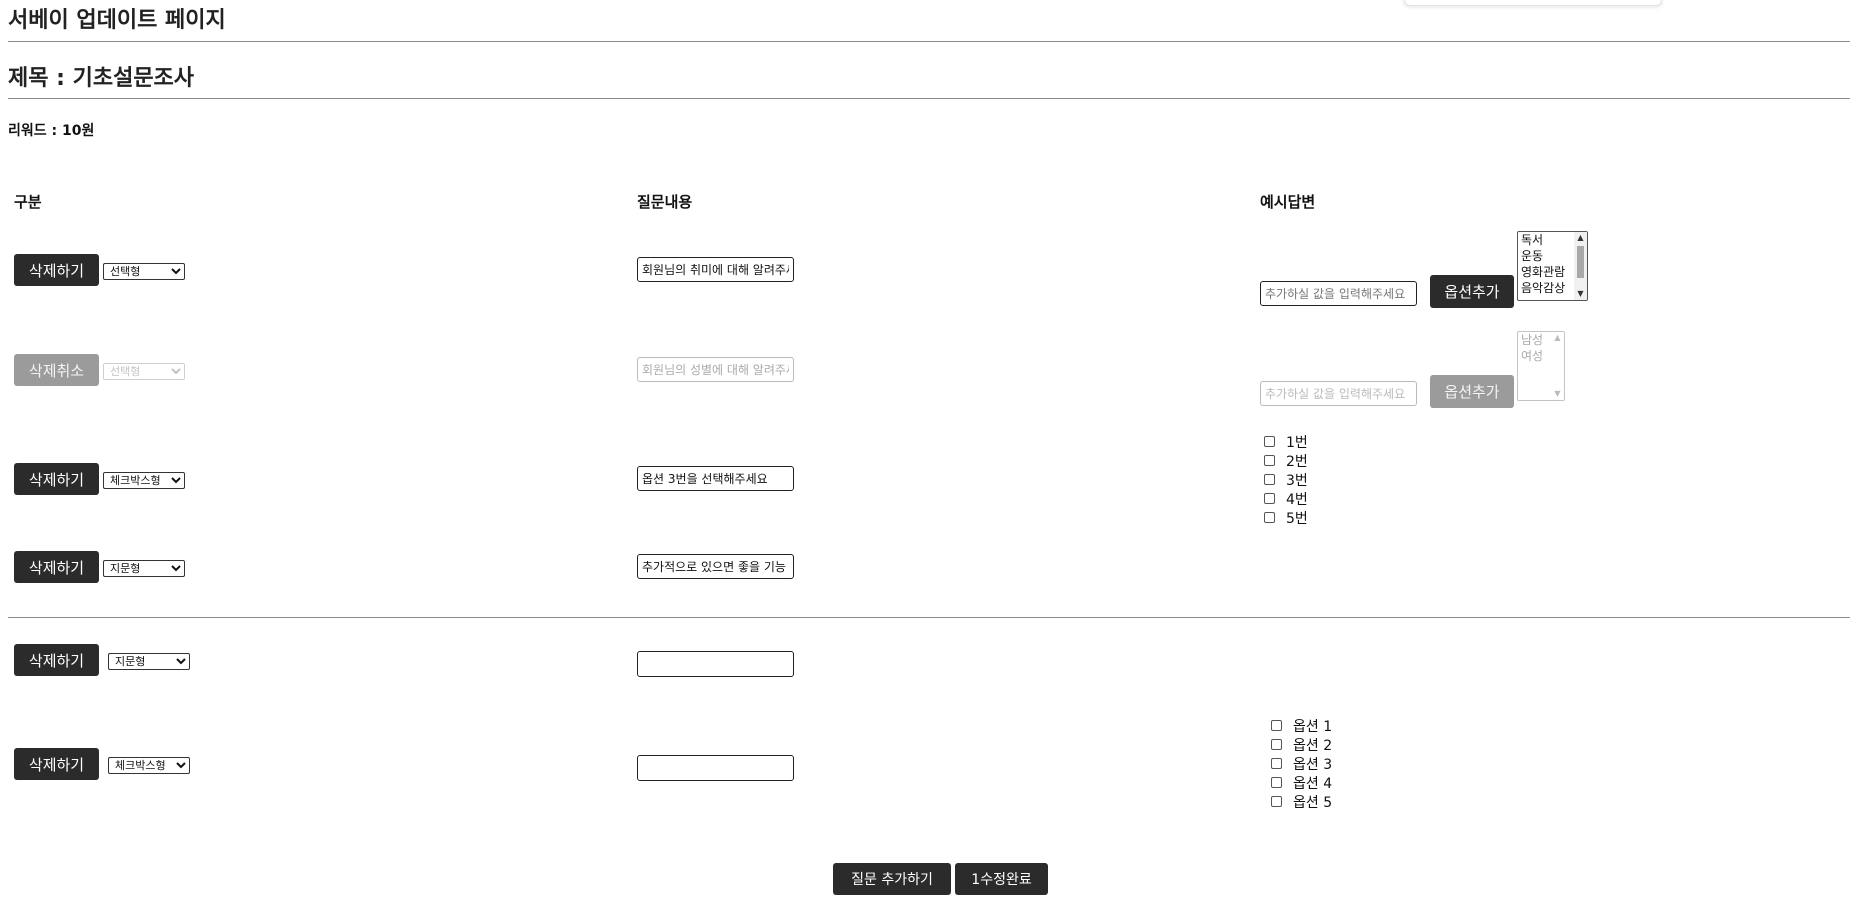  What do you see at coordinates (51, 131) in the screenshot?
I see `reward-label: 리워드 : 10원` at bounding box center [51, 131].